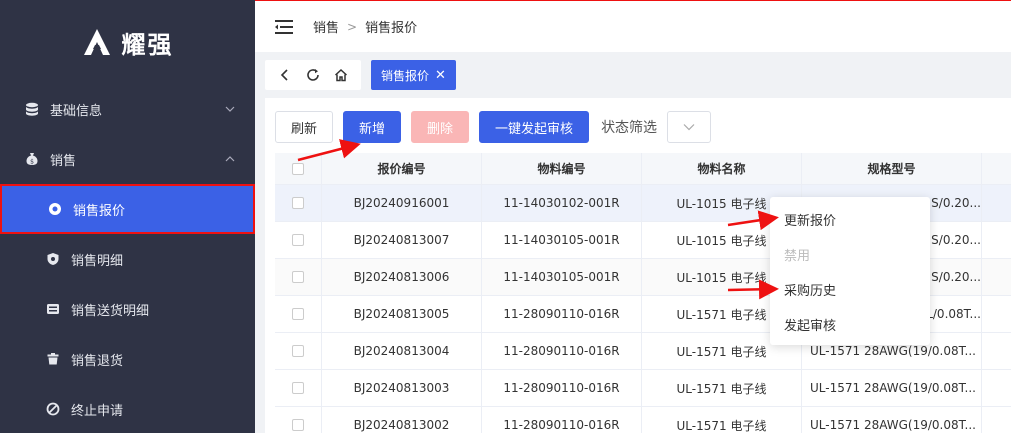  What do you see at coordinates (53, 309) in the screenshot?
I see `list-box-icon` at bounding box center [53, 309].